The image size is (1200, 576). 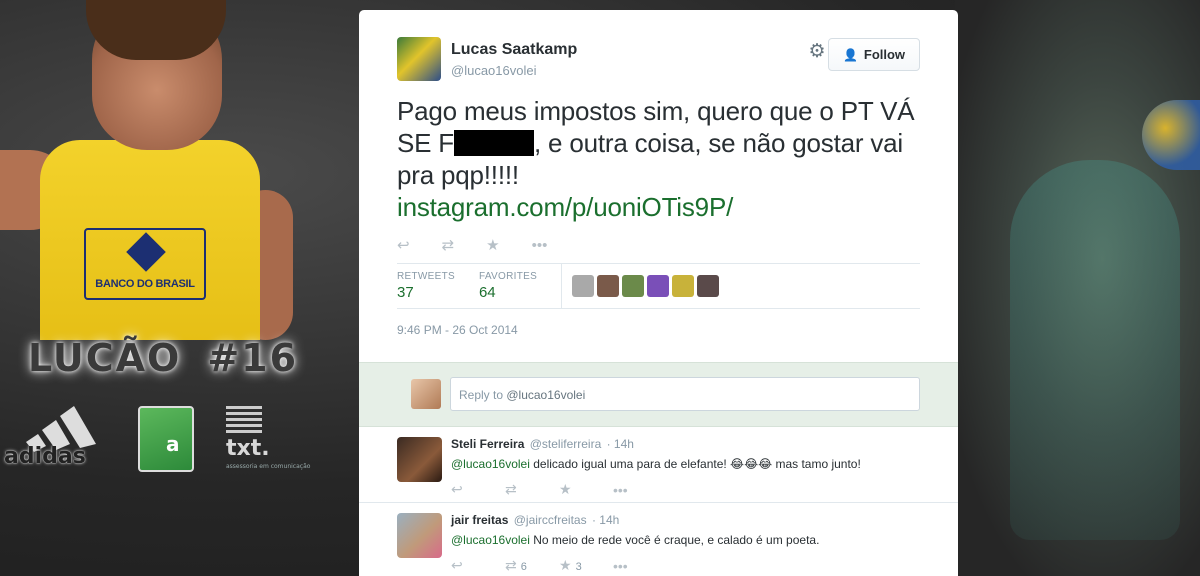 I want to click on adidas-wordmark: adidas, so click(x=45, y=456).